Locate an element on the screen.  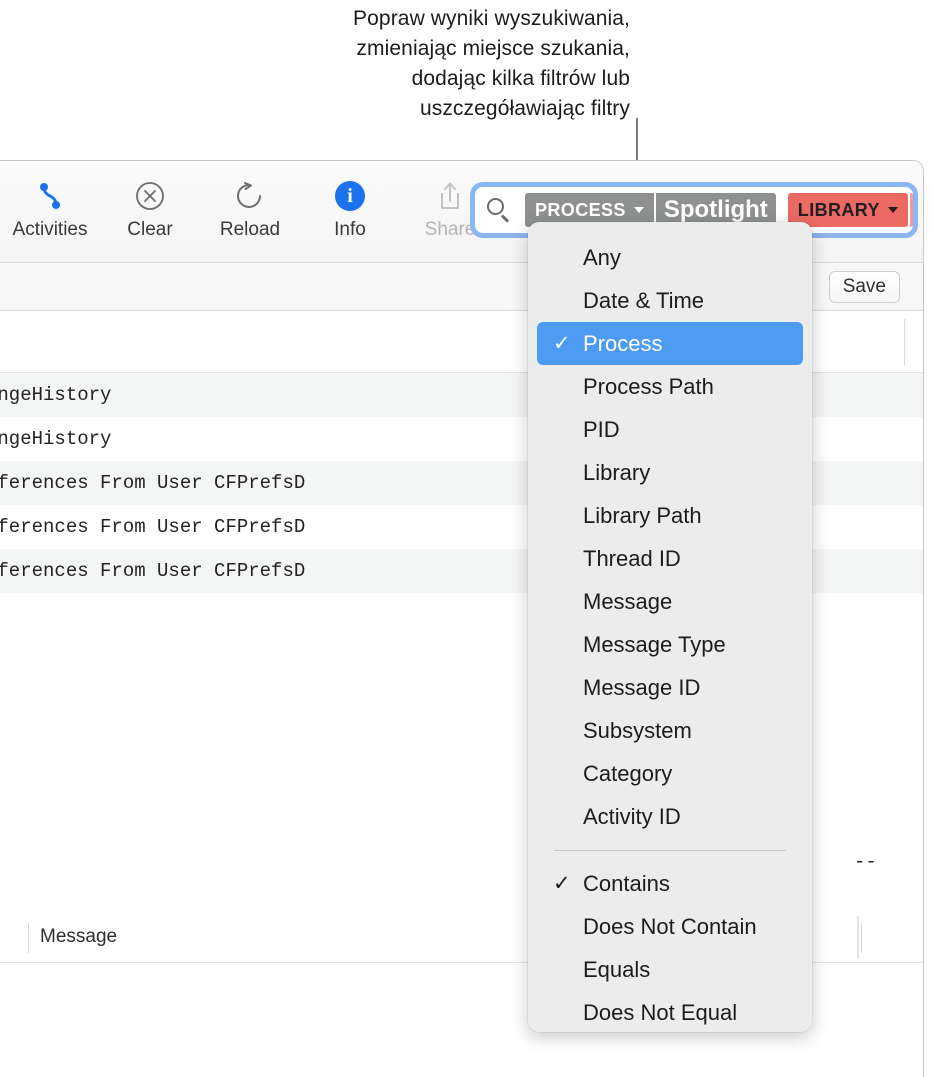
menu-item-label: Does Not Contain is located at coordinates (670, 926).